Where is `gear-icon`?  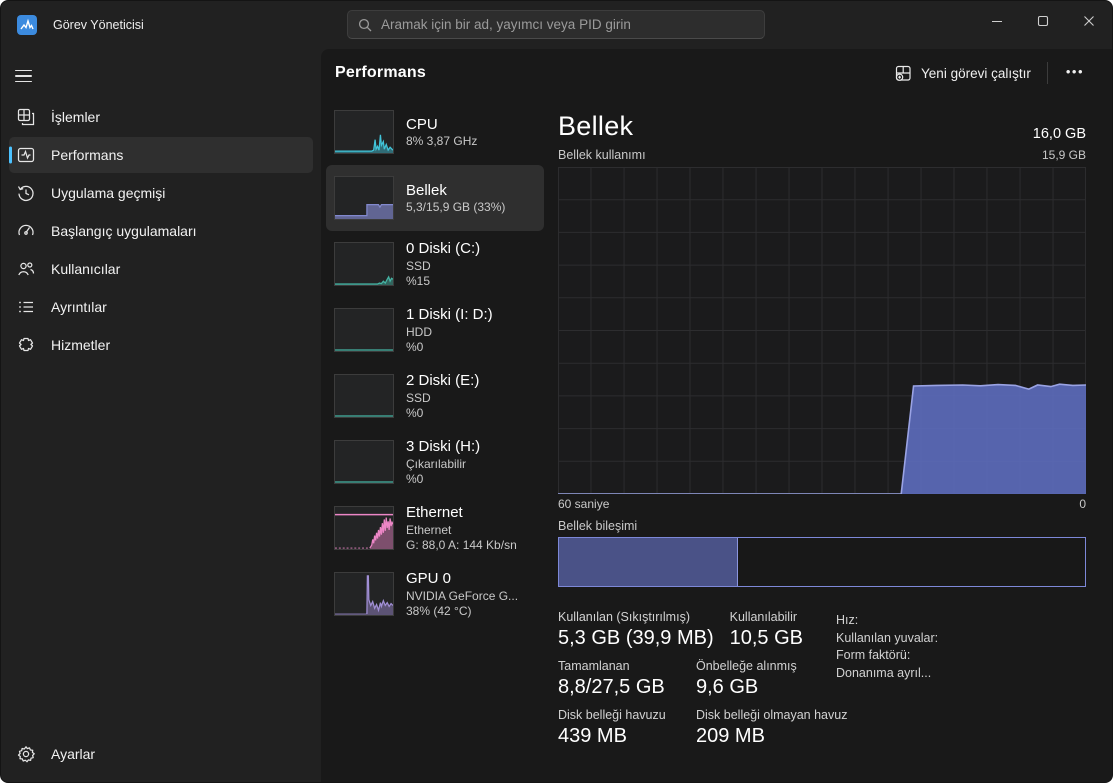
gear-icon is located at coordinates (26, 754).